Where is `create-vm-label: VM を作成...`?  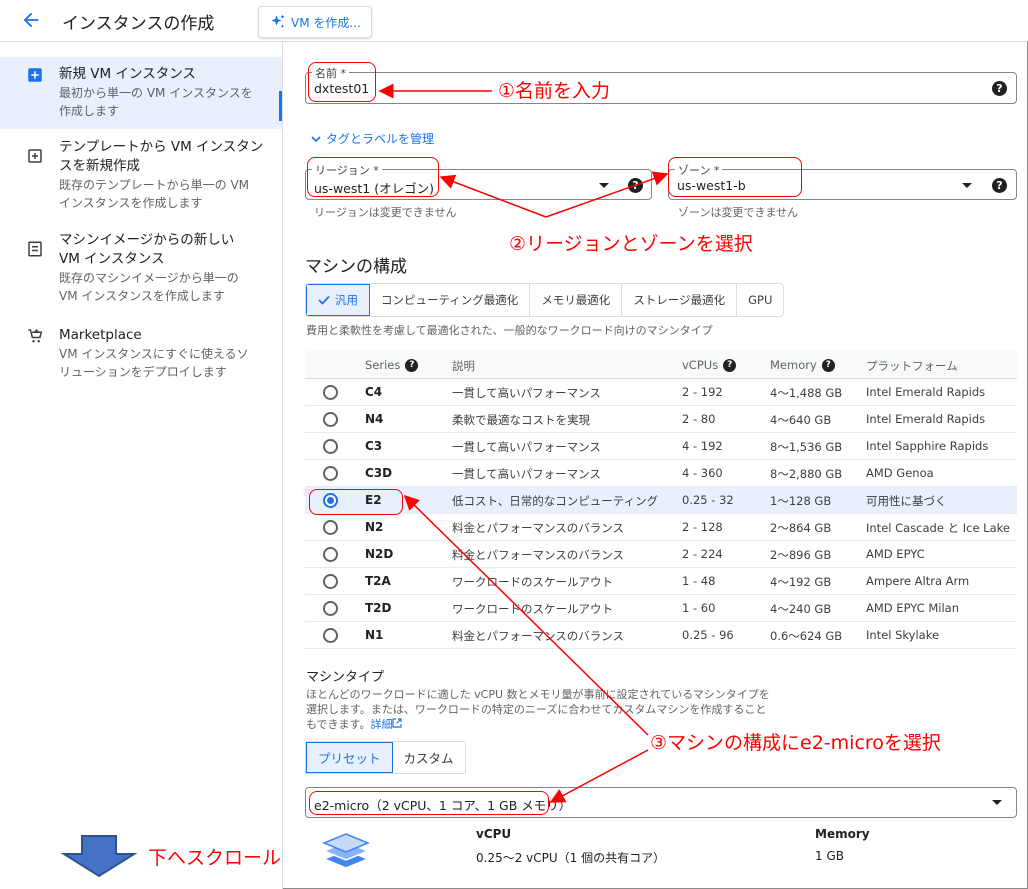 create-vm-label: VM を作成... is located at coordinates (326, 22).